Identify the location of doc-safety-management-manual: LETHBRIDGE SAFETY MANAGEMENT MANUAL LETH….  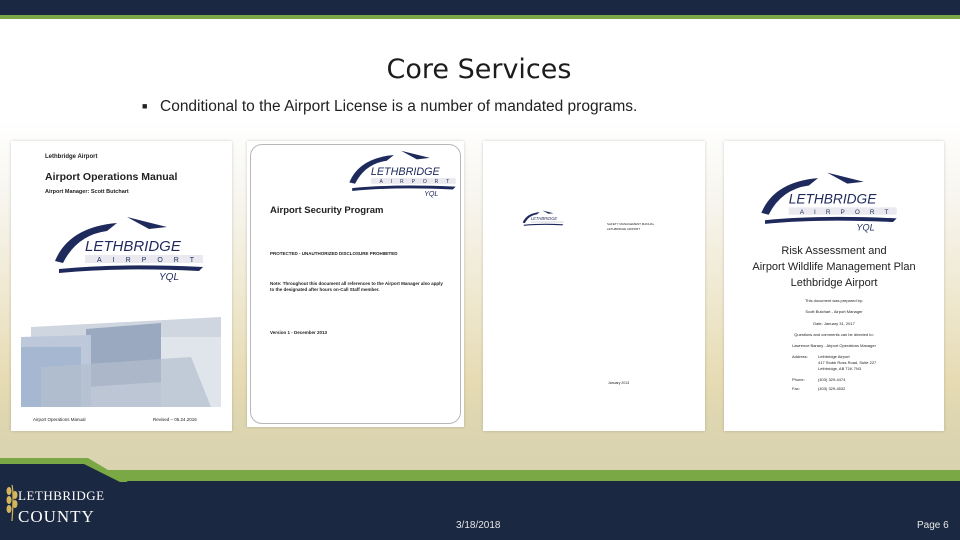
(594, 286).